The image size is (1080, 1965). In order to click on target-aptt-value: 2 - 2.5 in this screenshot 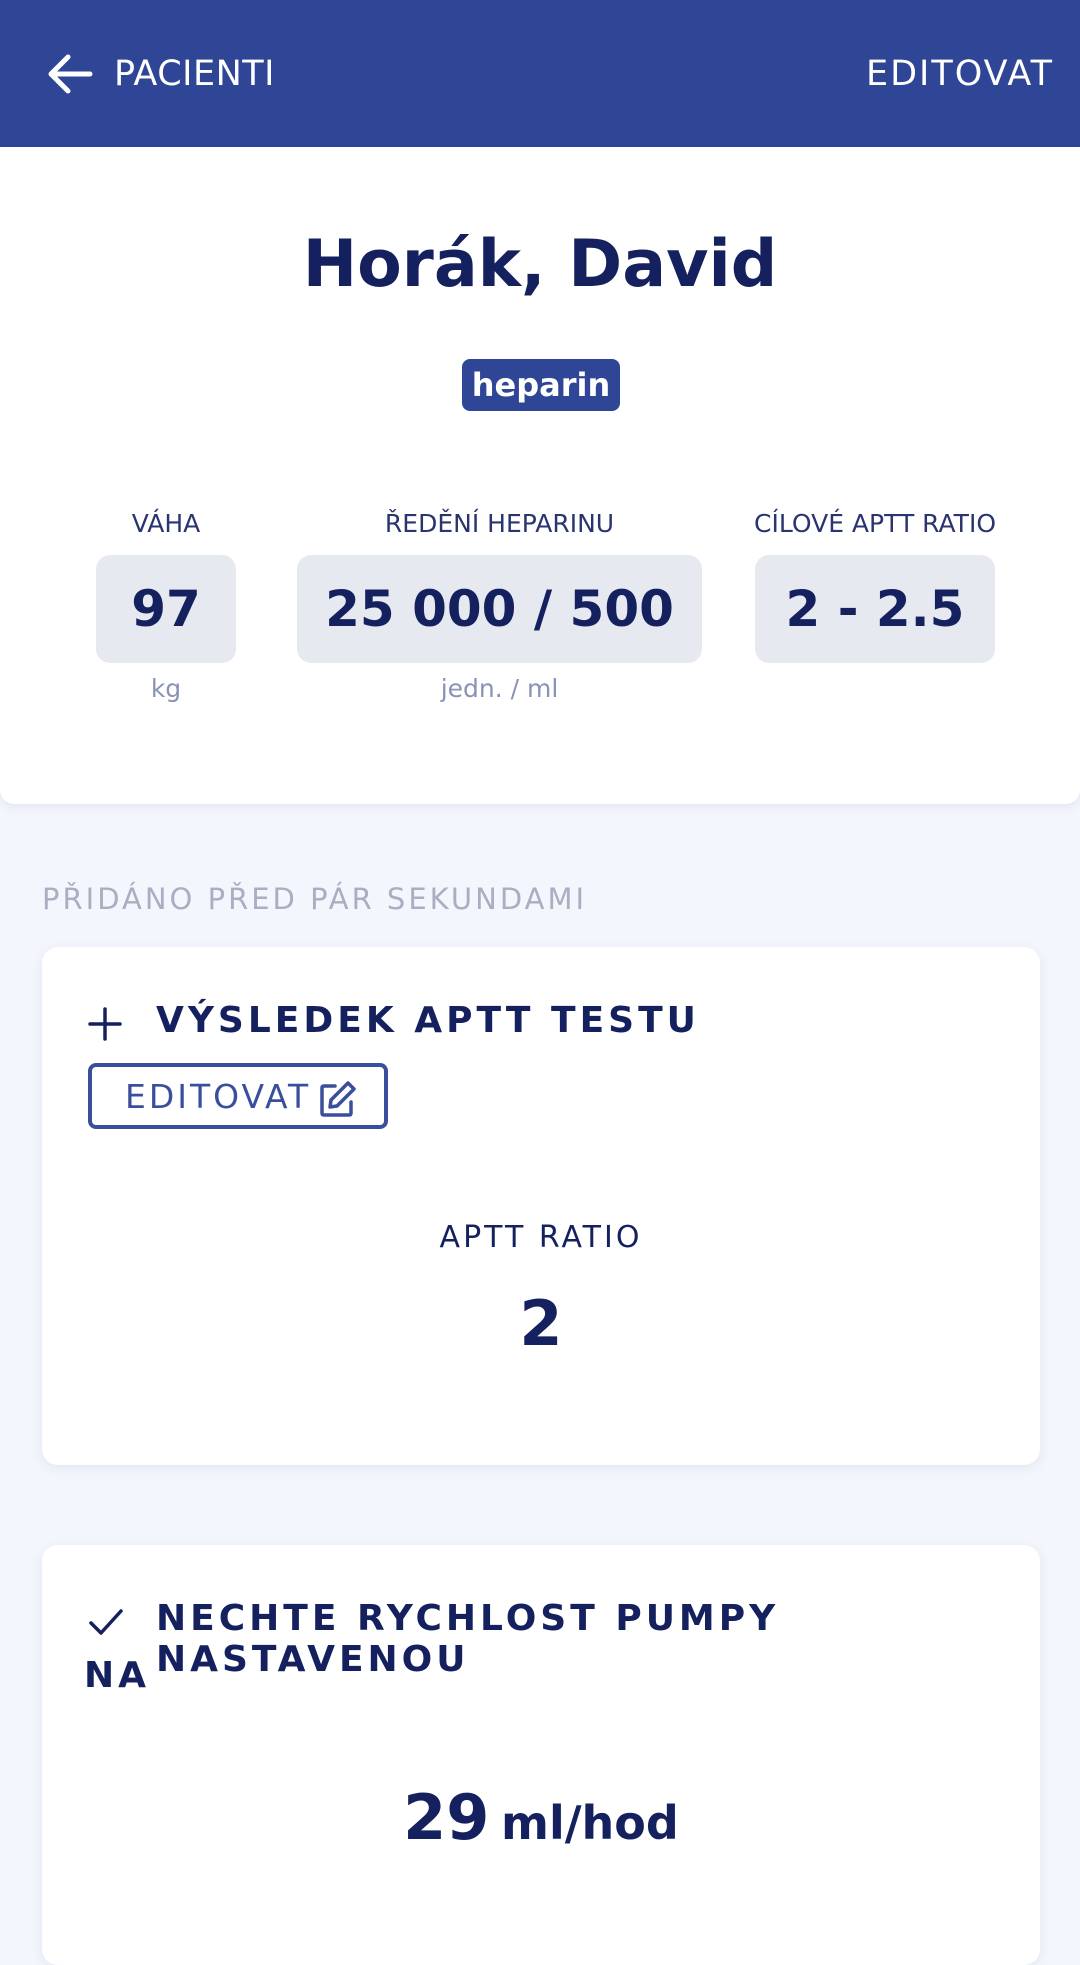, I will do `click(875, 609)`.